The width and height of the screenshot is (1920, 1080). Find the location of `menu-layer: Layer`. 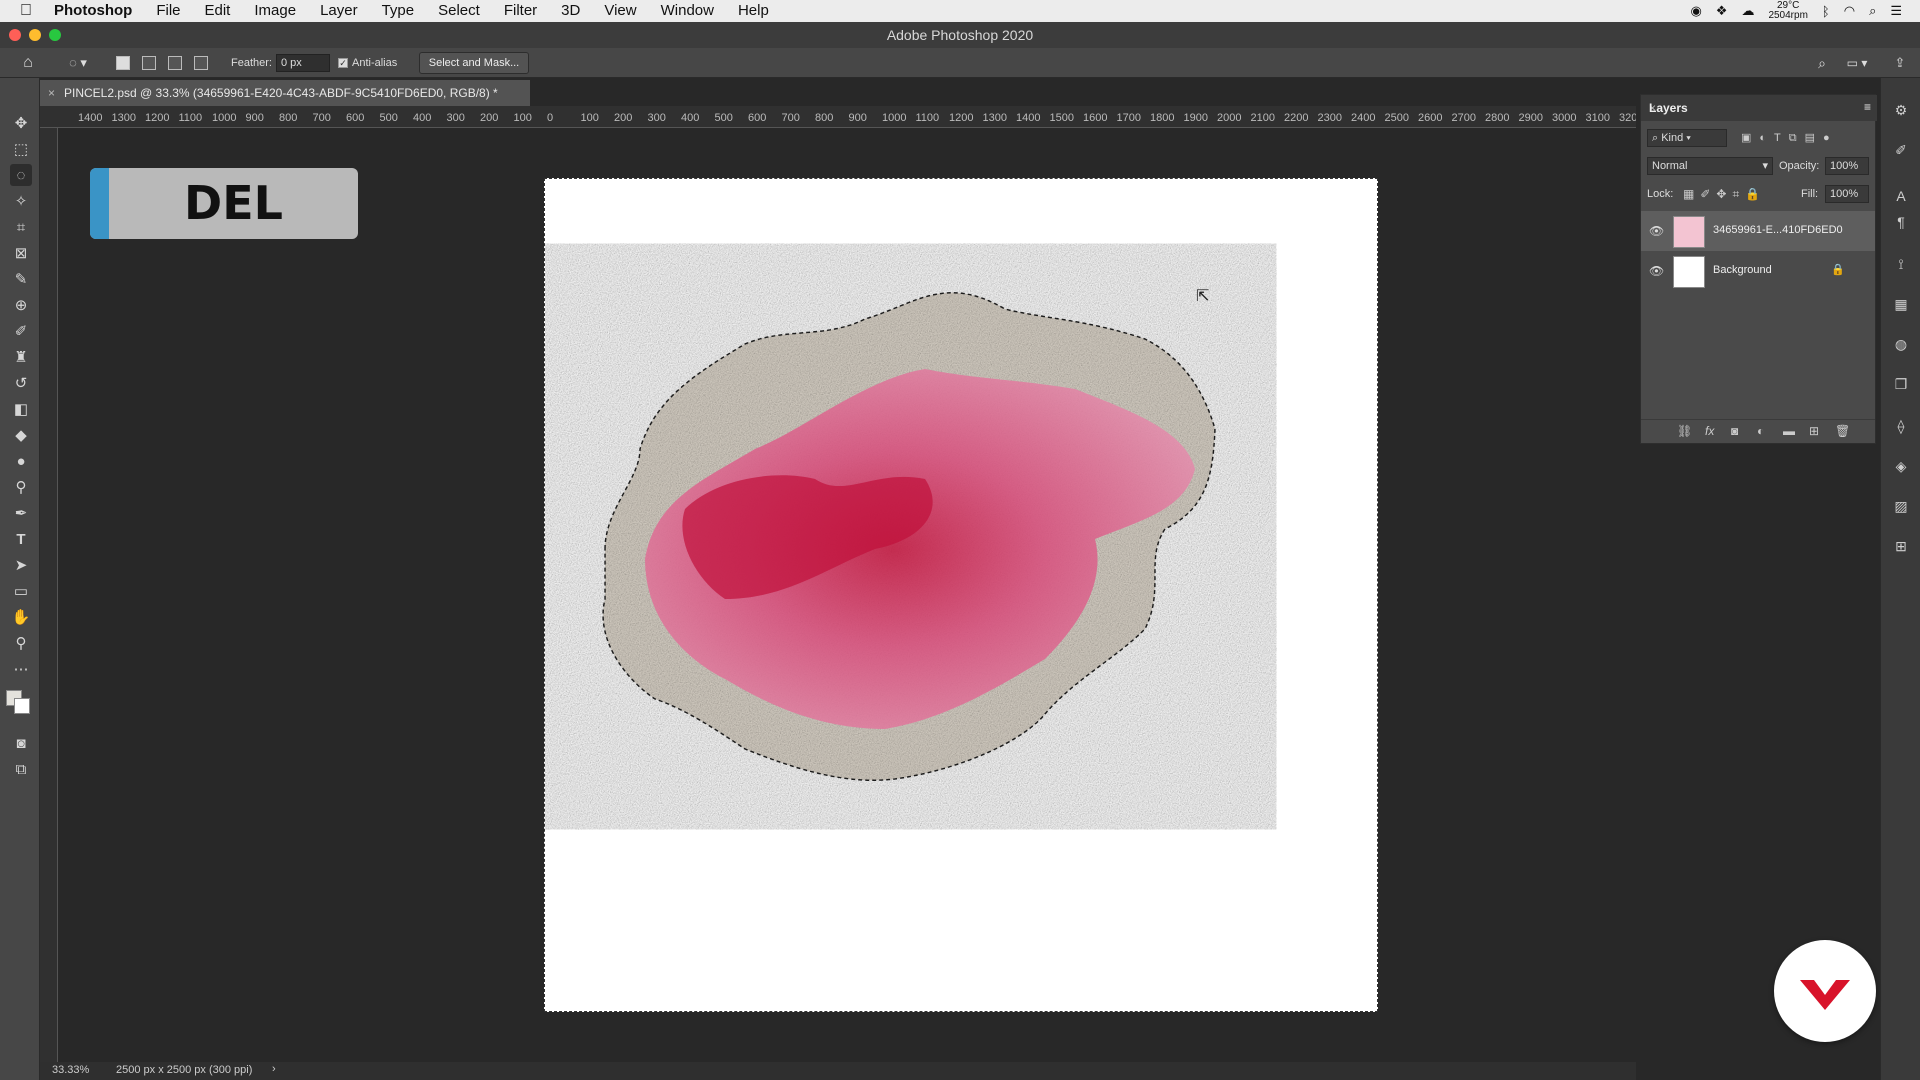

menu-layer: Layer is located at coordinates (339, 11).